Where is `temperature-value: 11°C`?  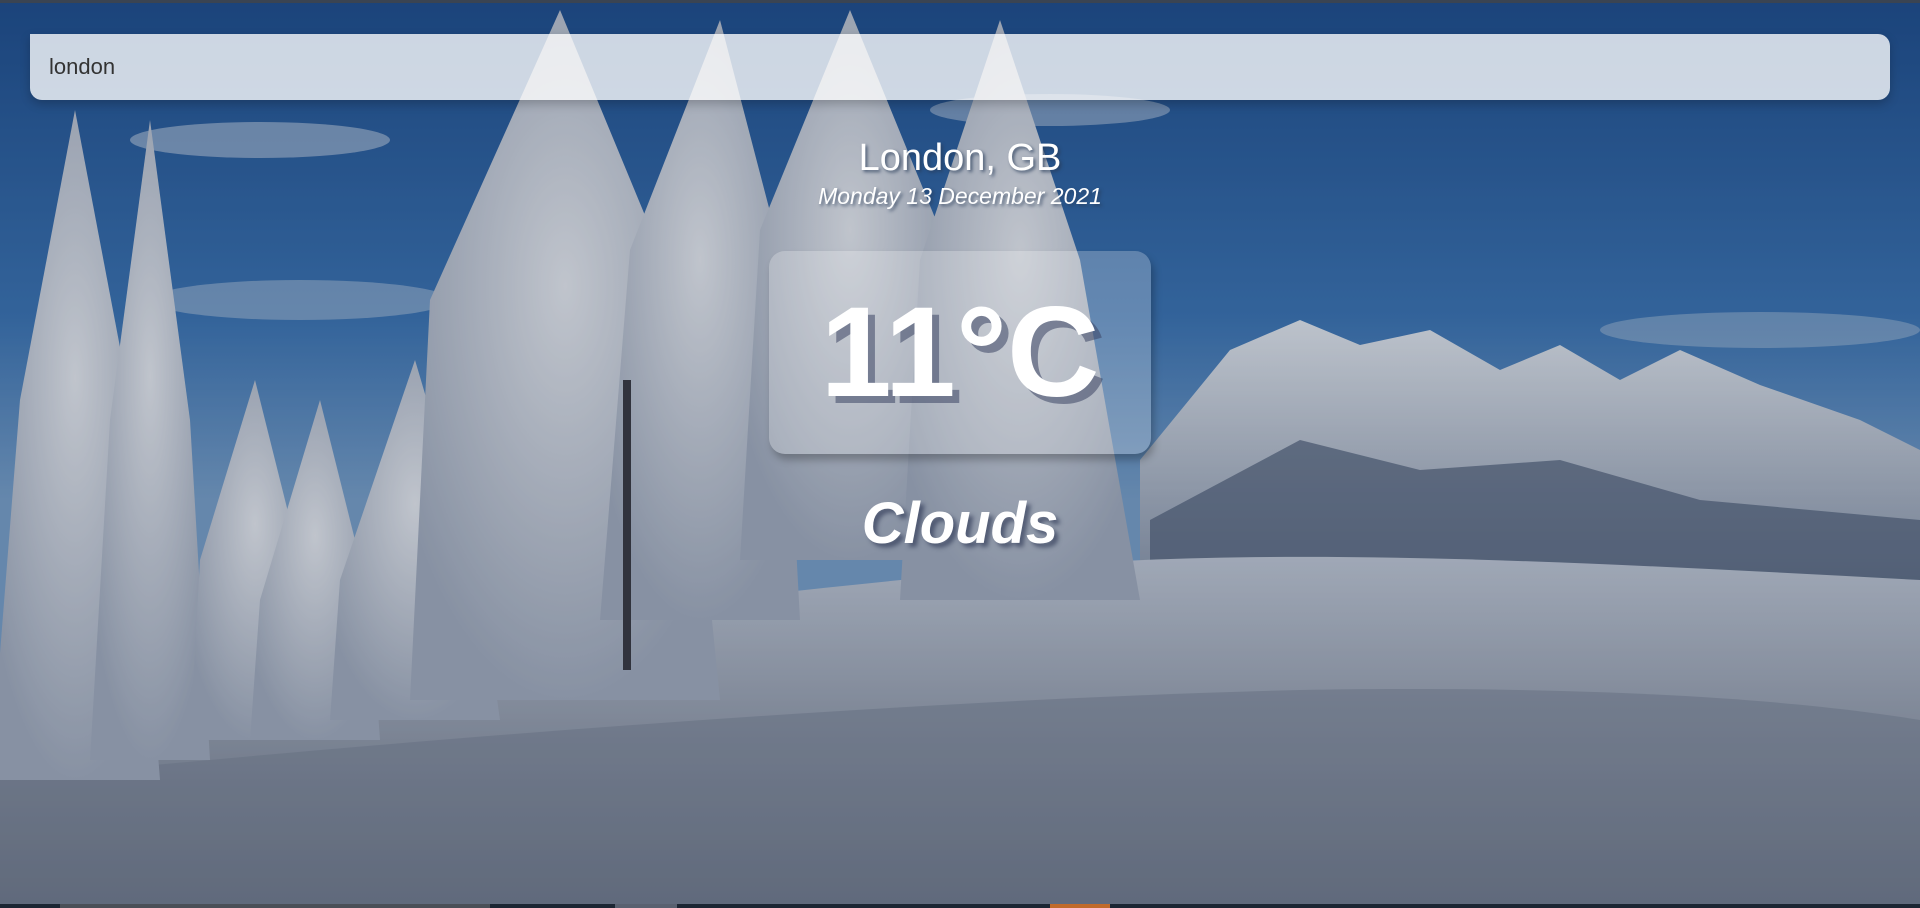
temperature-value: 11°C is located at coordinates (960, 352).